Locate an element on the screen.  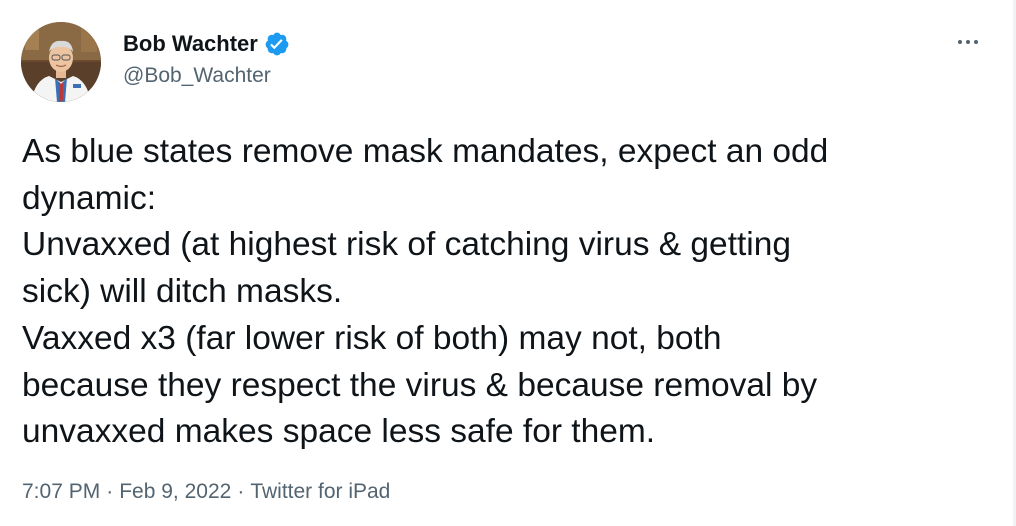
tweet-text-line: sick) will ditch masks. is located at coordinates (182, 292).